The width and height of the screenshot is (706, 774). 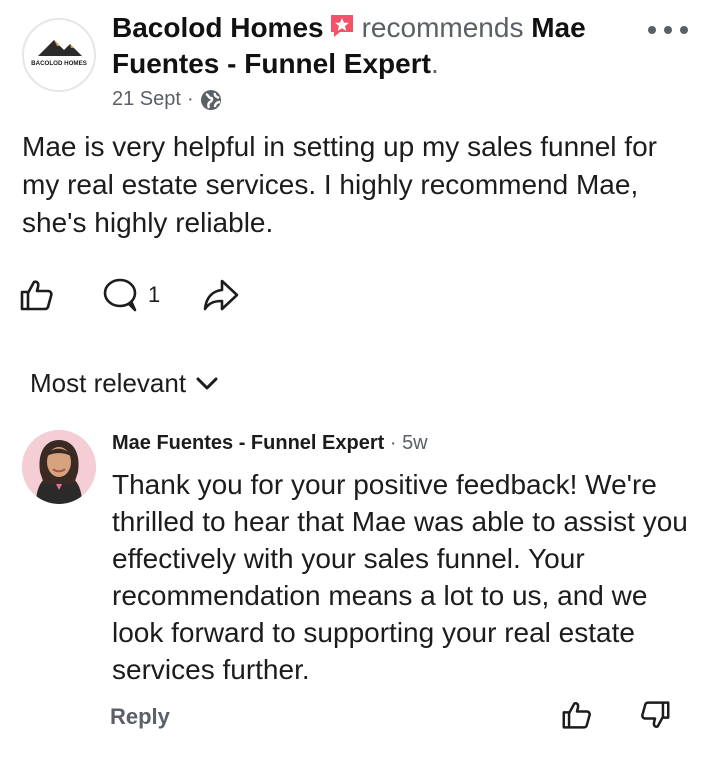 I want to click on thumbs-down-icon, so click(x=655, y=714).